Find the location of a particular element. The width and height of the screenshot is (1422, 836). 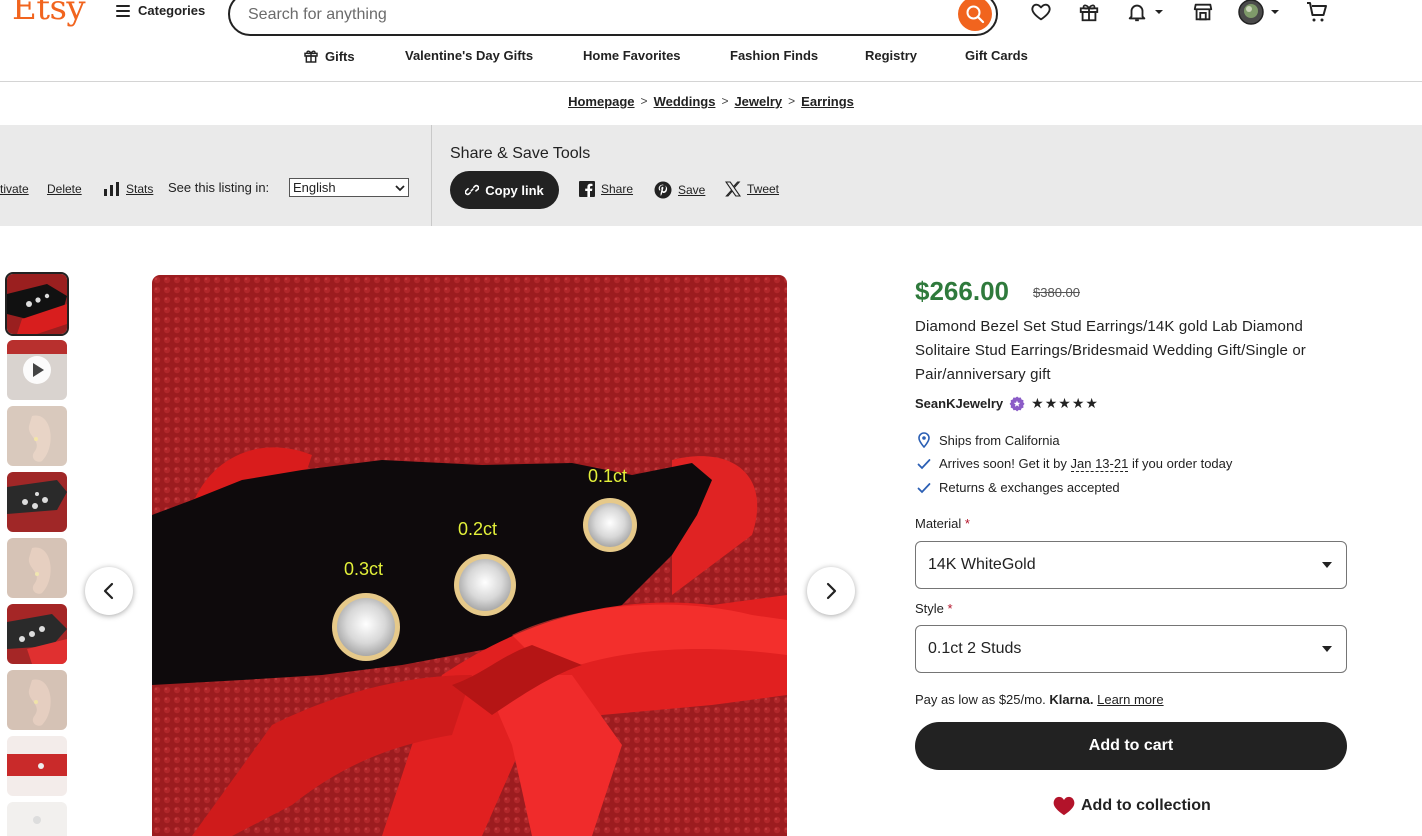

deactivate-link: tivate is located at coordinates (14, 189).